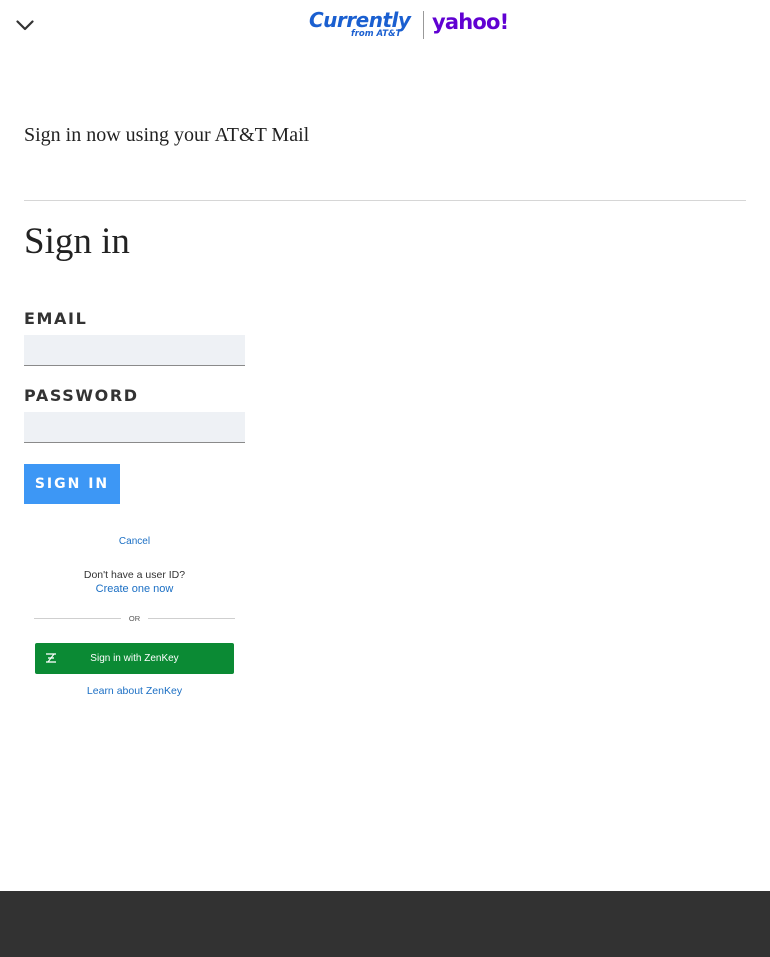 The width and height of the screenshot is (770, 957). I want to click on zenkey-button-label: Sign in with ZenKey, so click(134, 658).